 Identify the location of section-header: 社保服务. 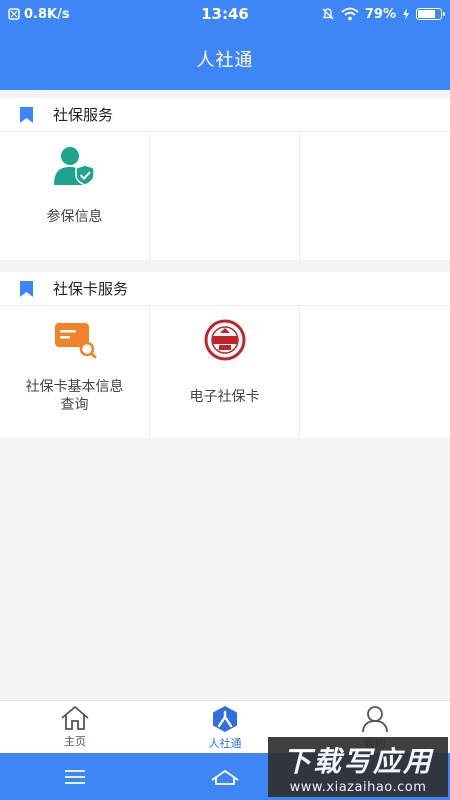
(225, 115).